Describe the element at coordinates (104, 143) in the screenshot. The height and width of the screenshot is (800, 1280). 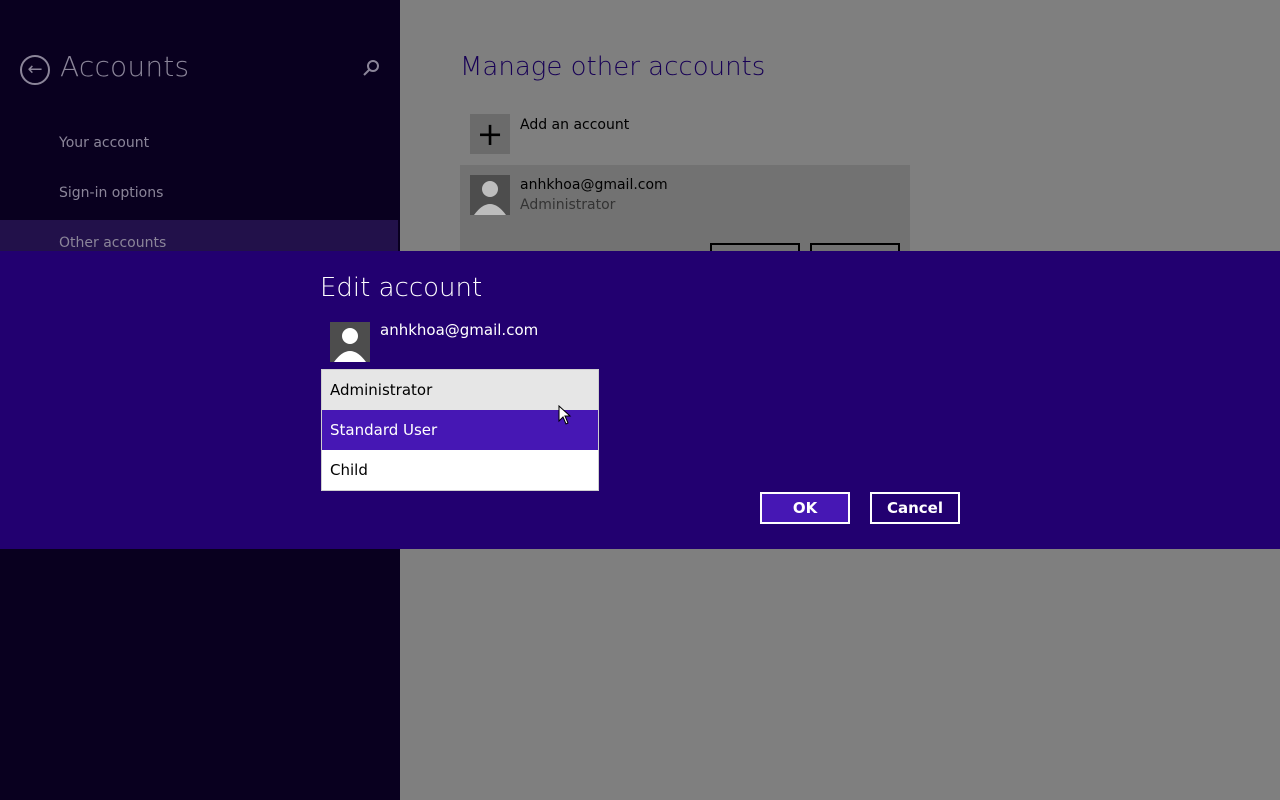
I see `nav-item-label: Your account` at that location.